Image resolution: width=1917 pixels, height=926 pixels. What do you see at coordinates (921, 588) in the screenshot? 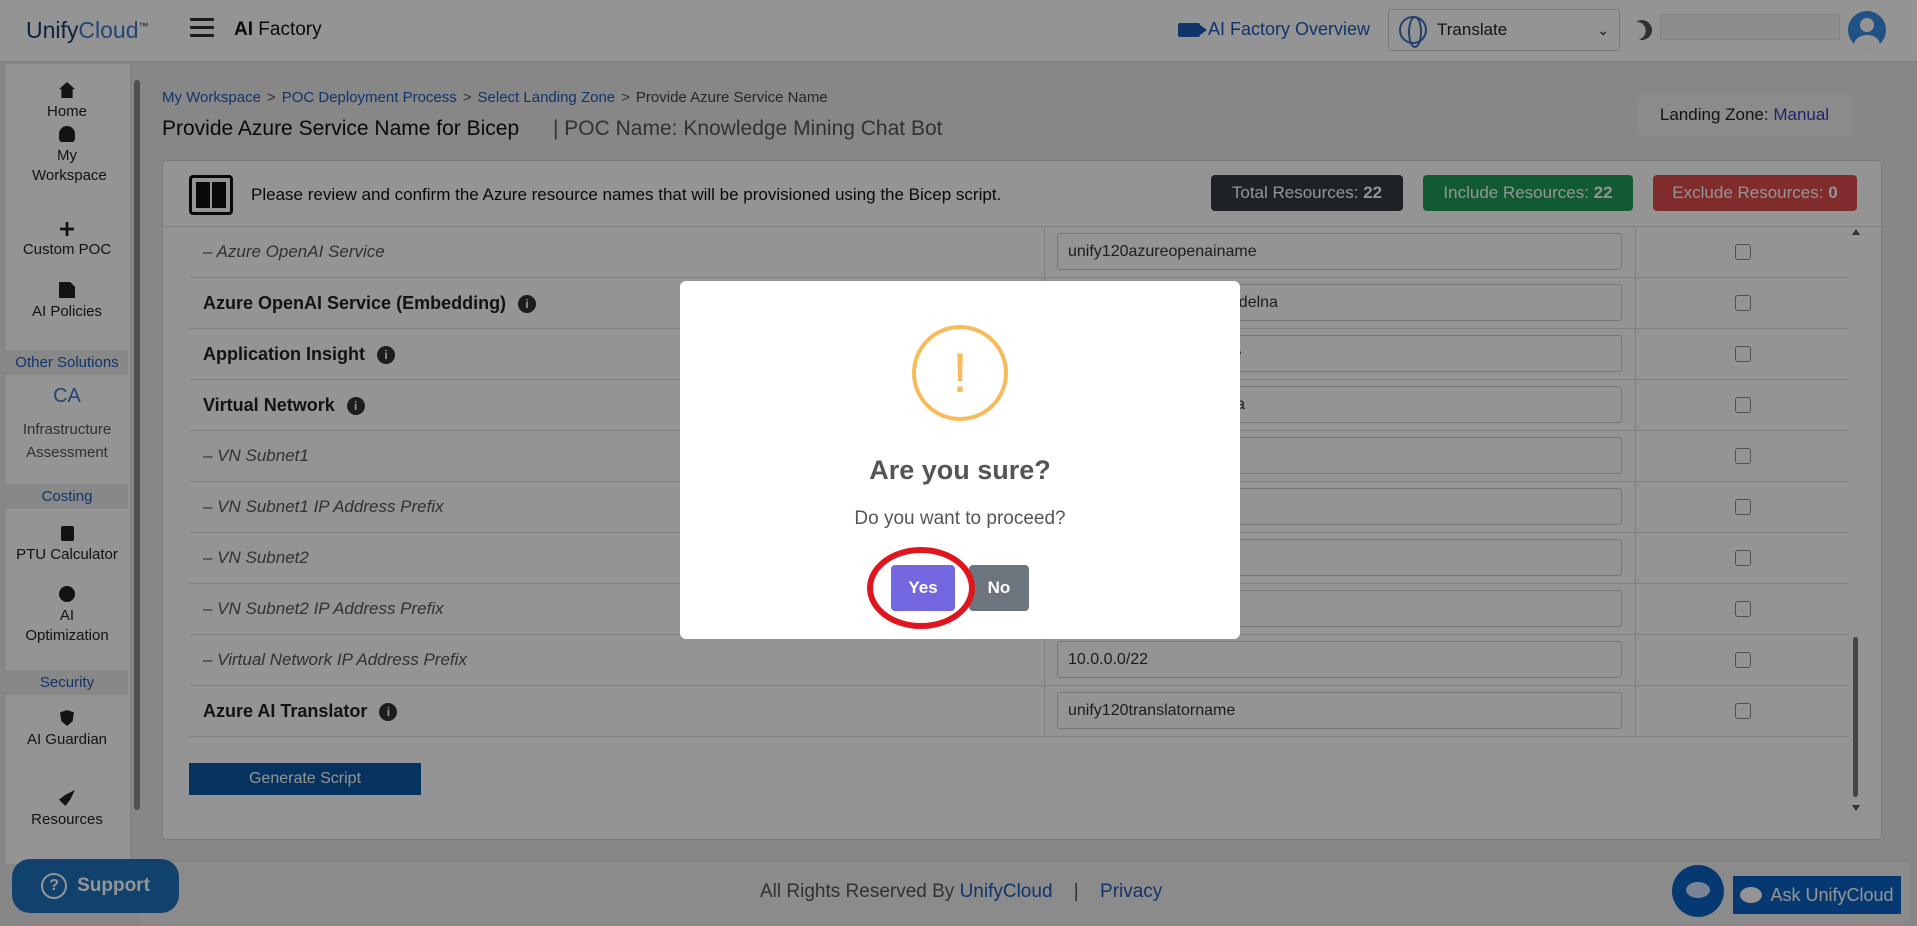
I see `highlight-circle` at bounding box center [921, 588].